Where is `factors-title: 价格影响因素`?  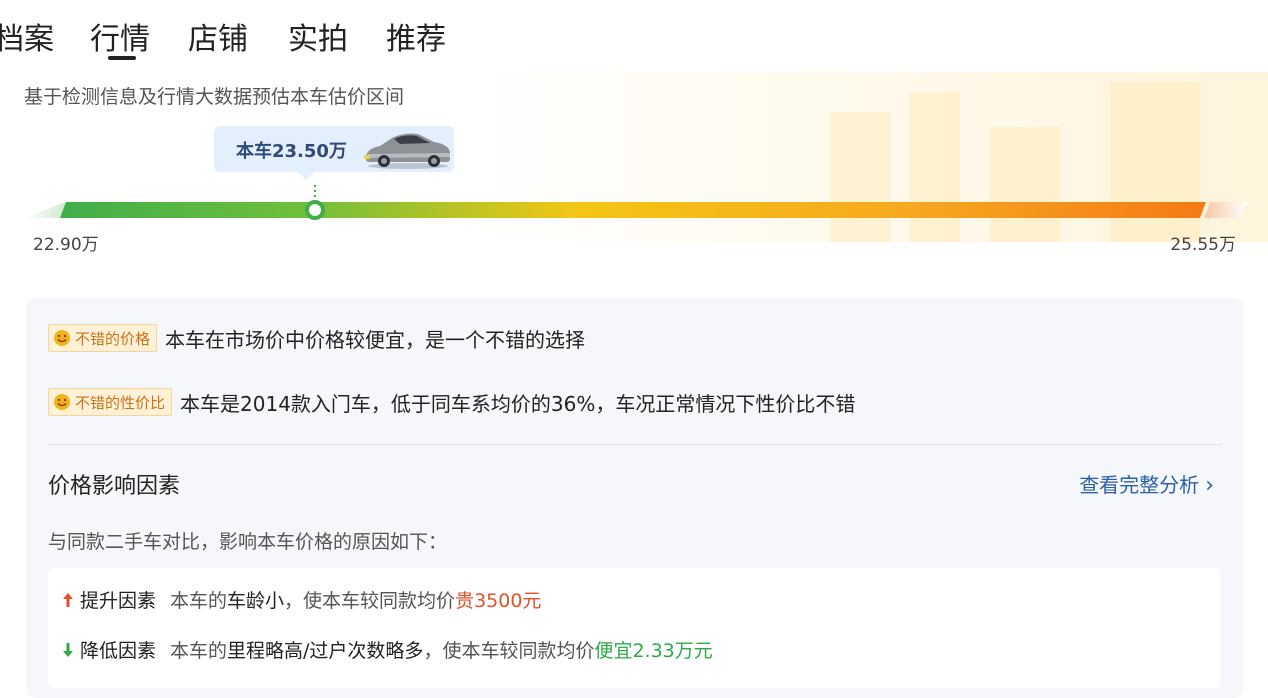 factors-title: 价格影响因素 is located at coordinates (114, 486).